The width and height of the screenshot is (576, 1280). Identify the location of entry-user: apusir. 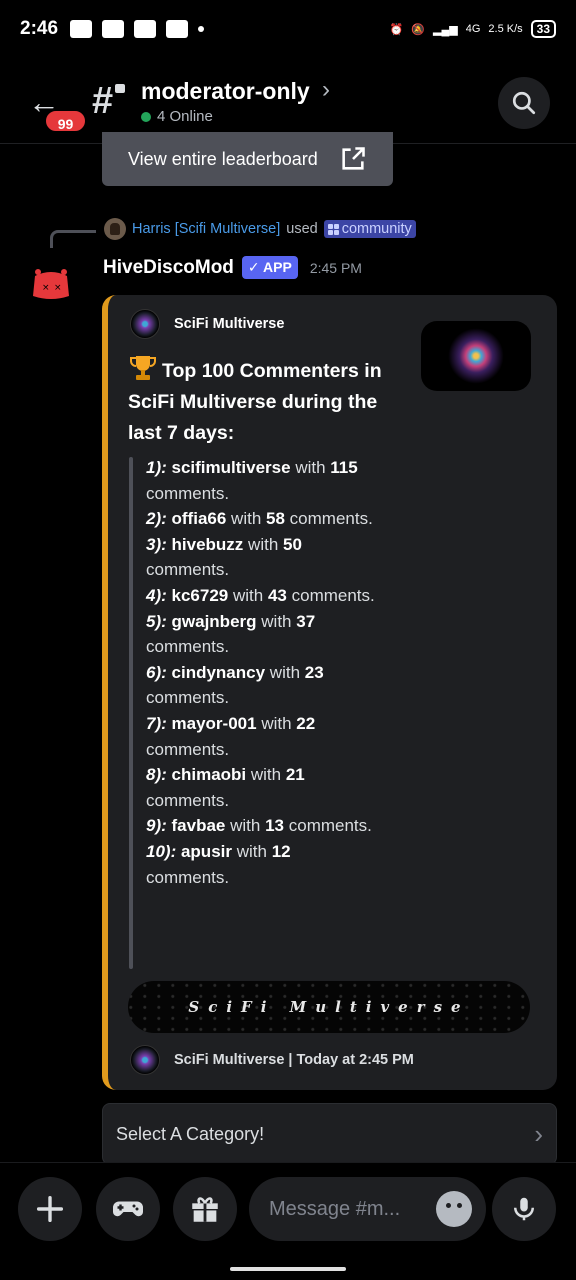
(206, 851).